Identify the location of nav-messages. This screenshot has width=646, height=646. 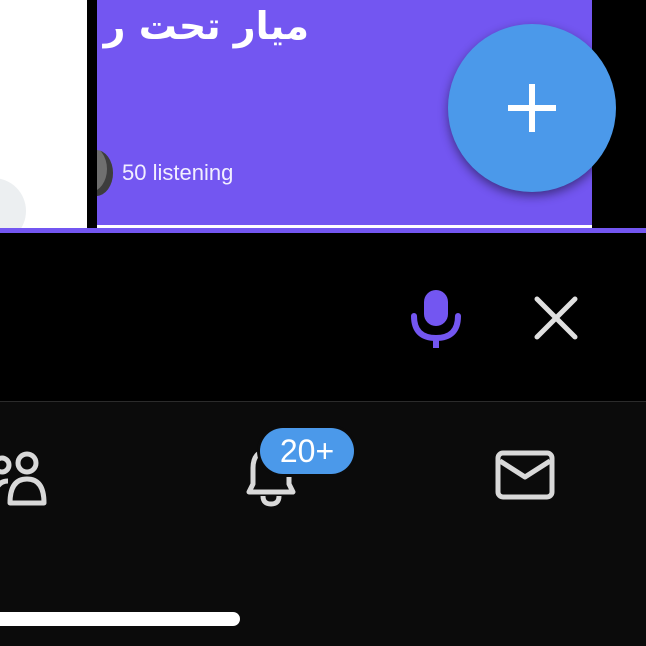
(525, 475).